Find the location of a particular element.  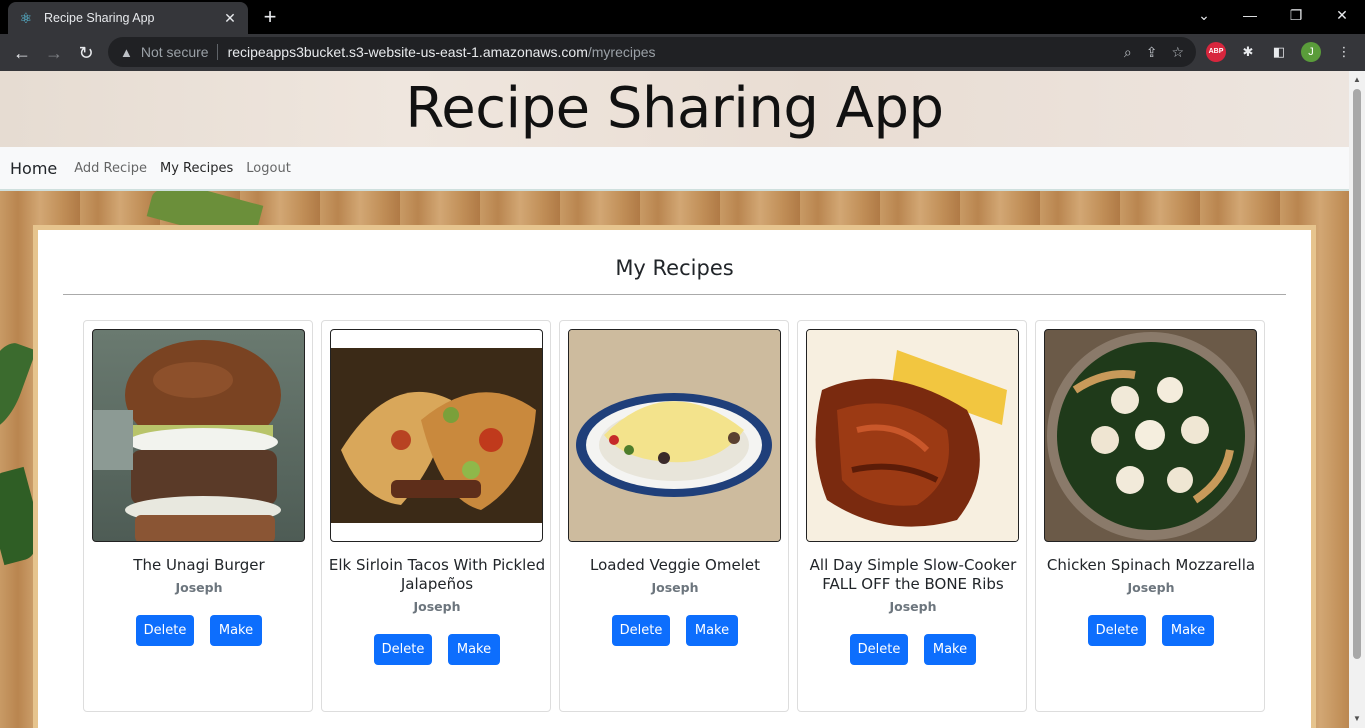

bookmark-star-icon: ☆ is located at coordinates (1177, 52).